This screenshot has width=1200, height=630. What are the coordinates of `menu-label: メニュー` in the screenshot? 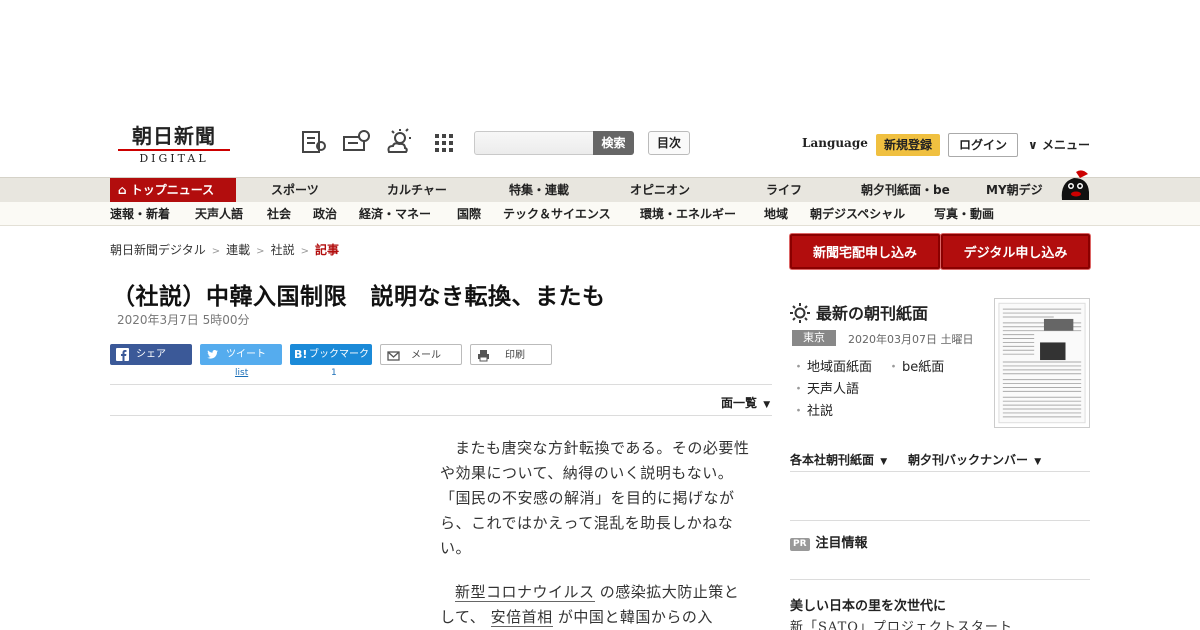 It's located at (1065, 145).